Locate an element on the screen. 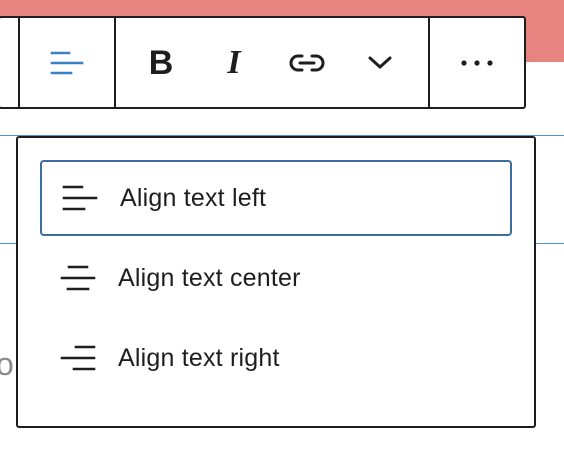 The image size is (564, 452). more-rich-text-button is located at coordinates (380, 63).